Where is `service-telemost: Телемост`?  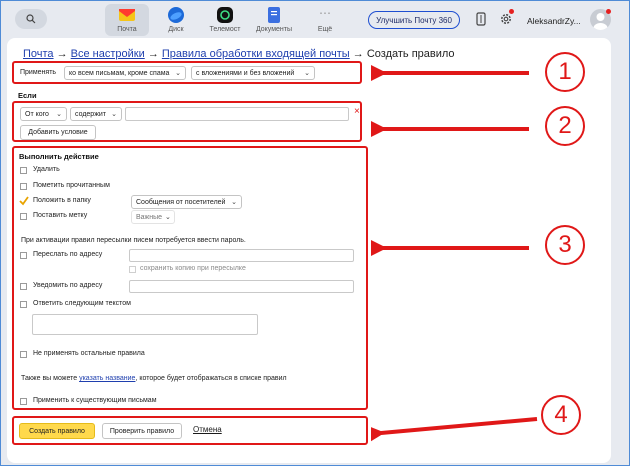
service-telemost: Телемост is located at coordinates (225, 20).